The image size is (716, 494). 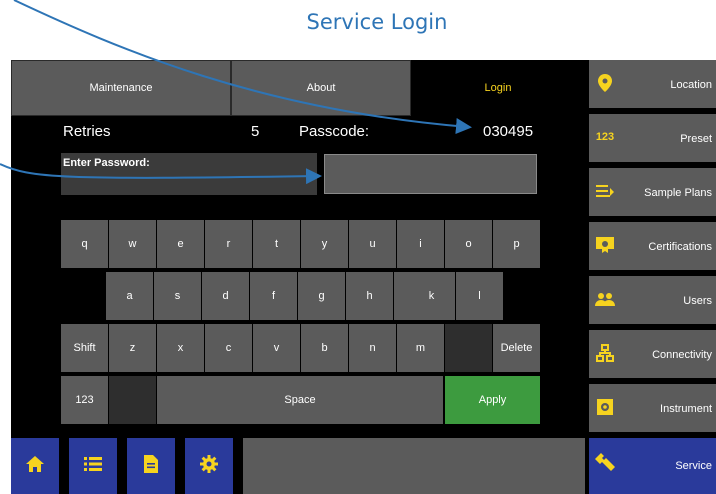 What do you see at coordinates (161, 174) in the screenshot?
I see `arrow-to-password-field` at bounding box center [161, 174].